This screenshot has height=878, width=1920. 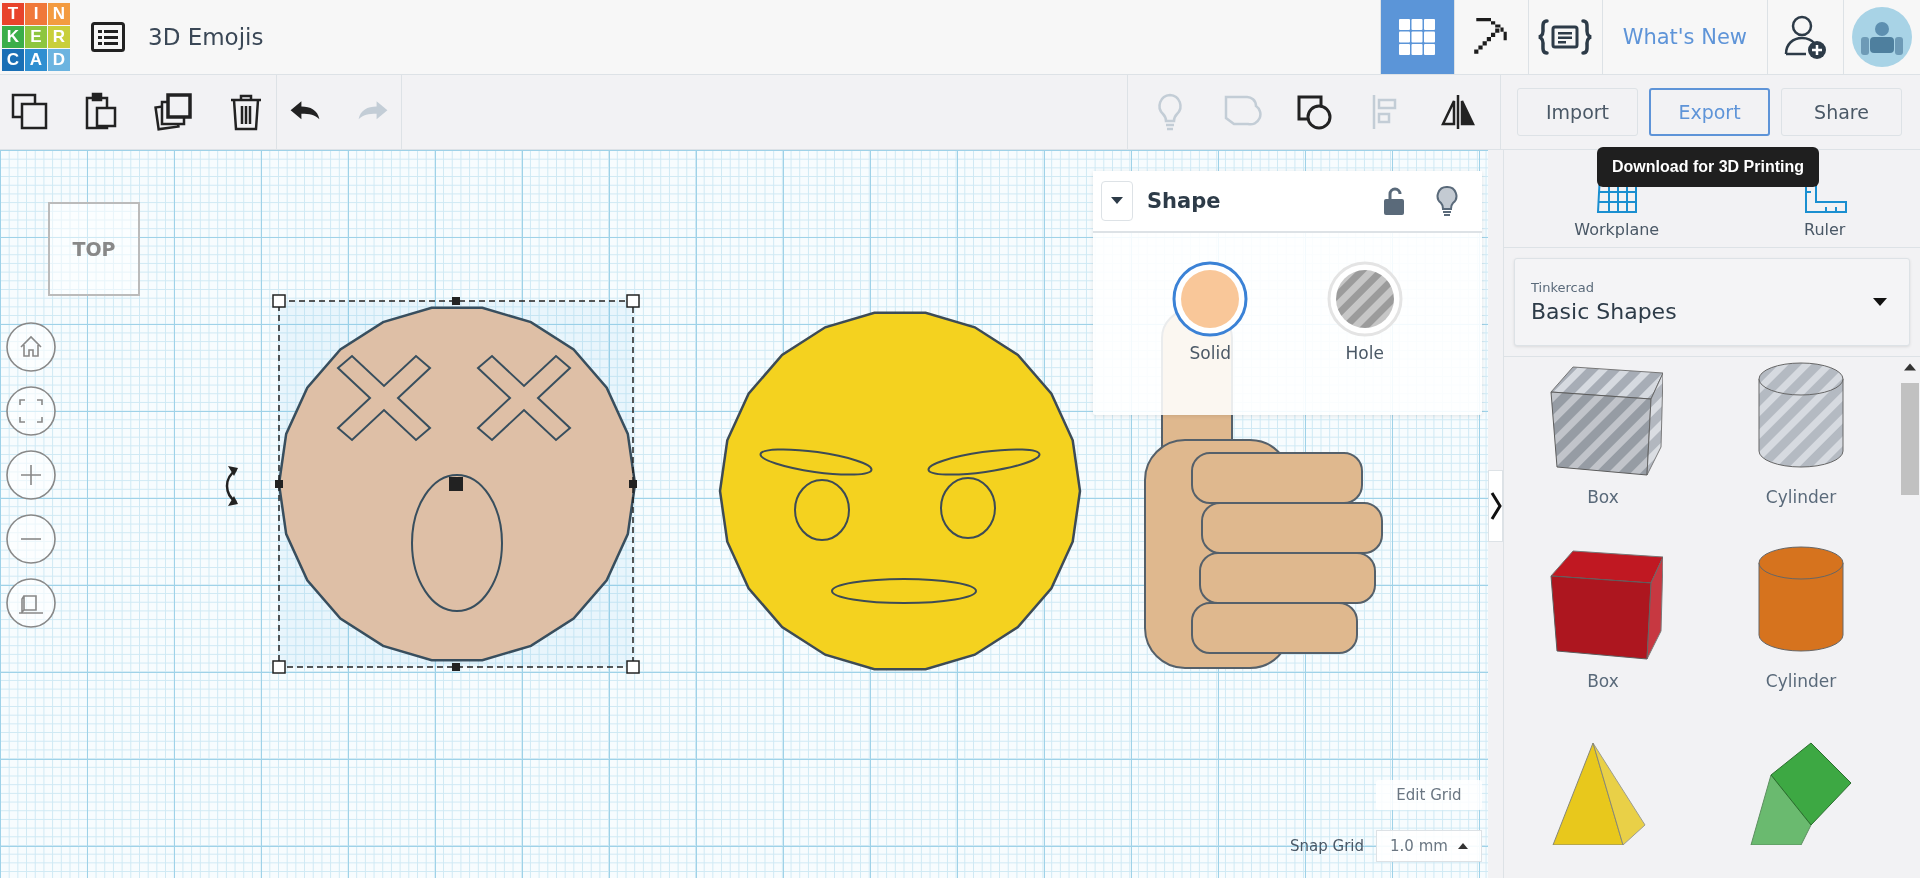 What do you see at coordinates (108, 37) in the screenshot?
I see `list-icon` at bounding box center [108, 37].